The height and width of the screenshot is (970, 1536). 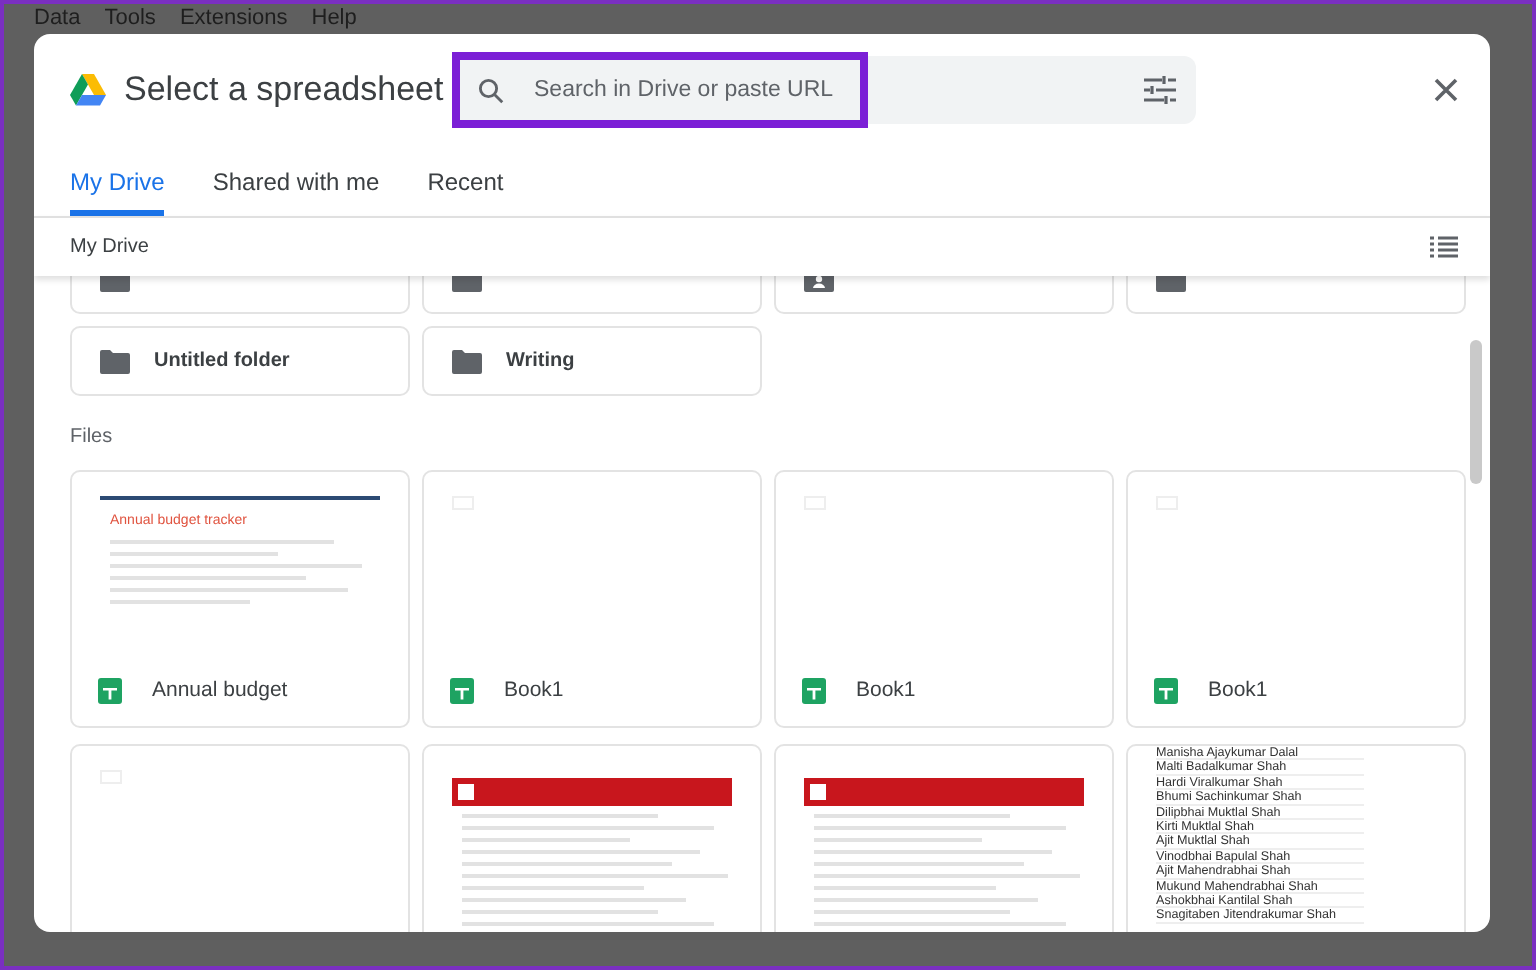 I want to click on folder-name: Writing, so click(x=540, y=361).